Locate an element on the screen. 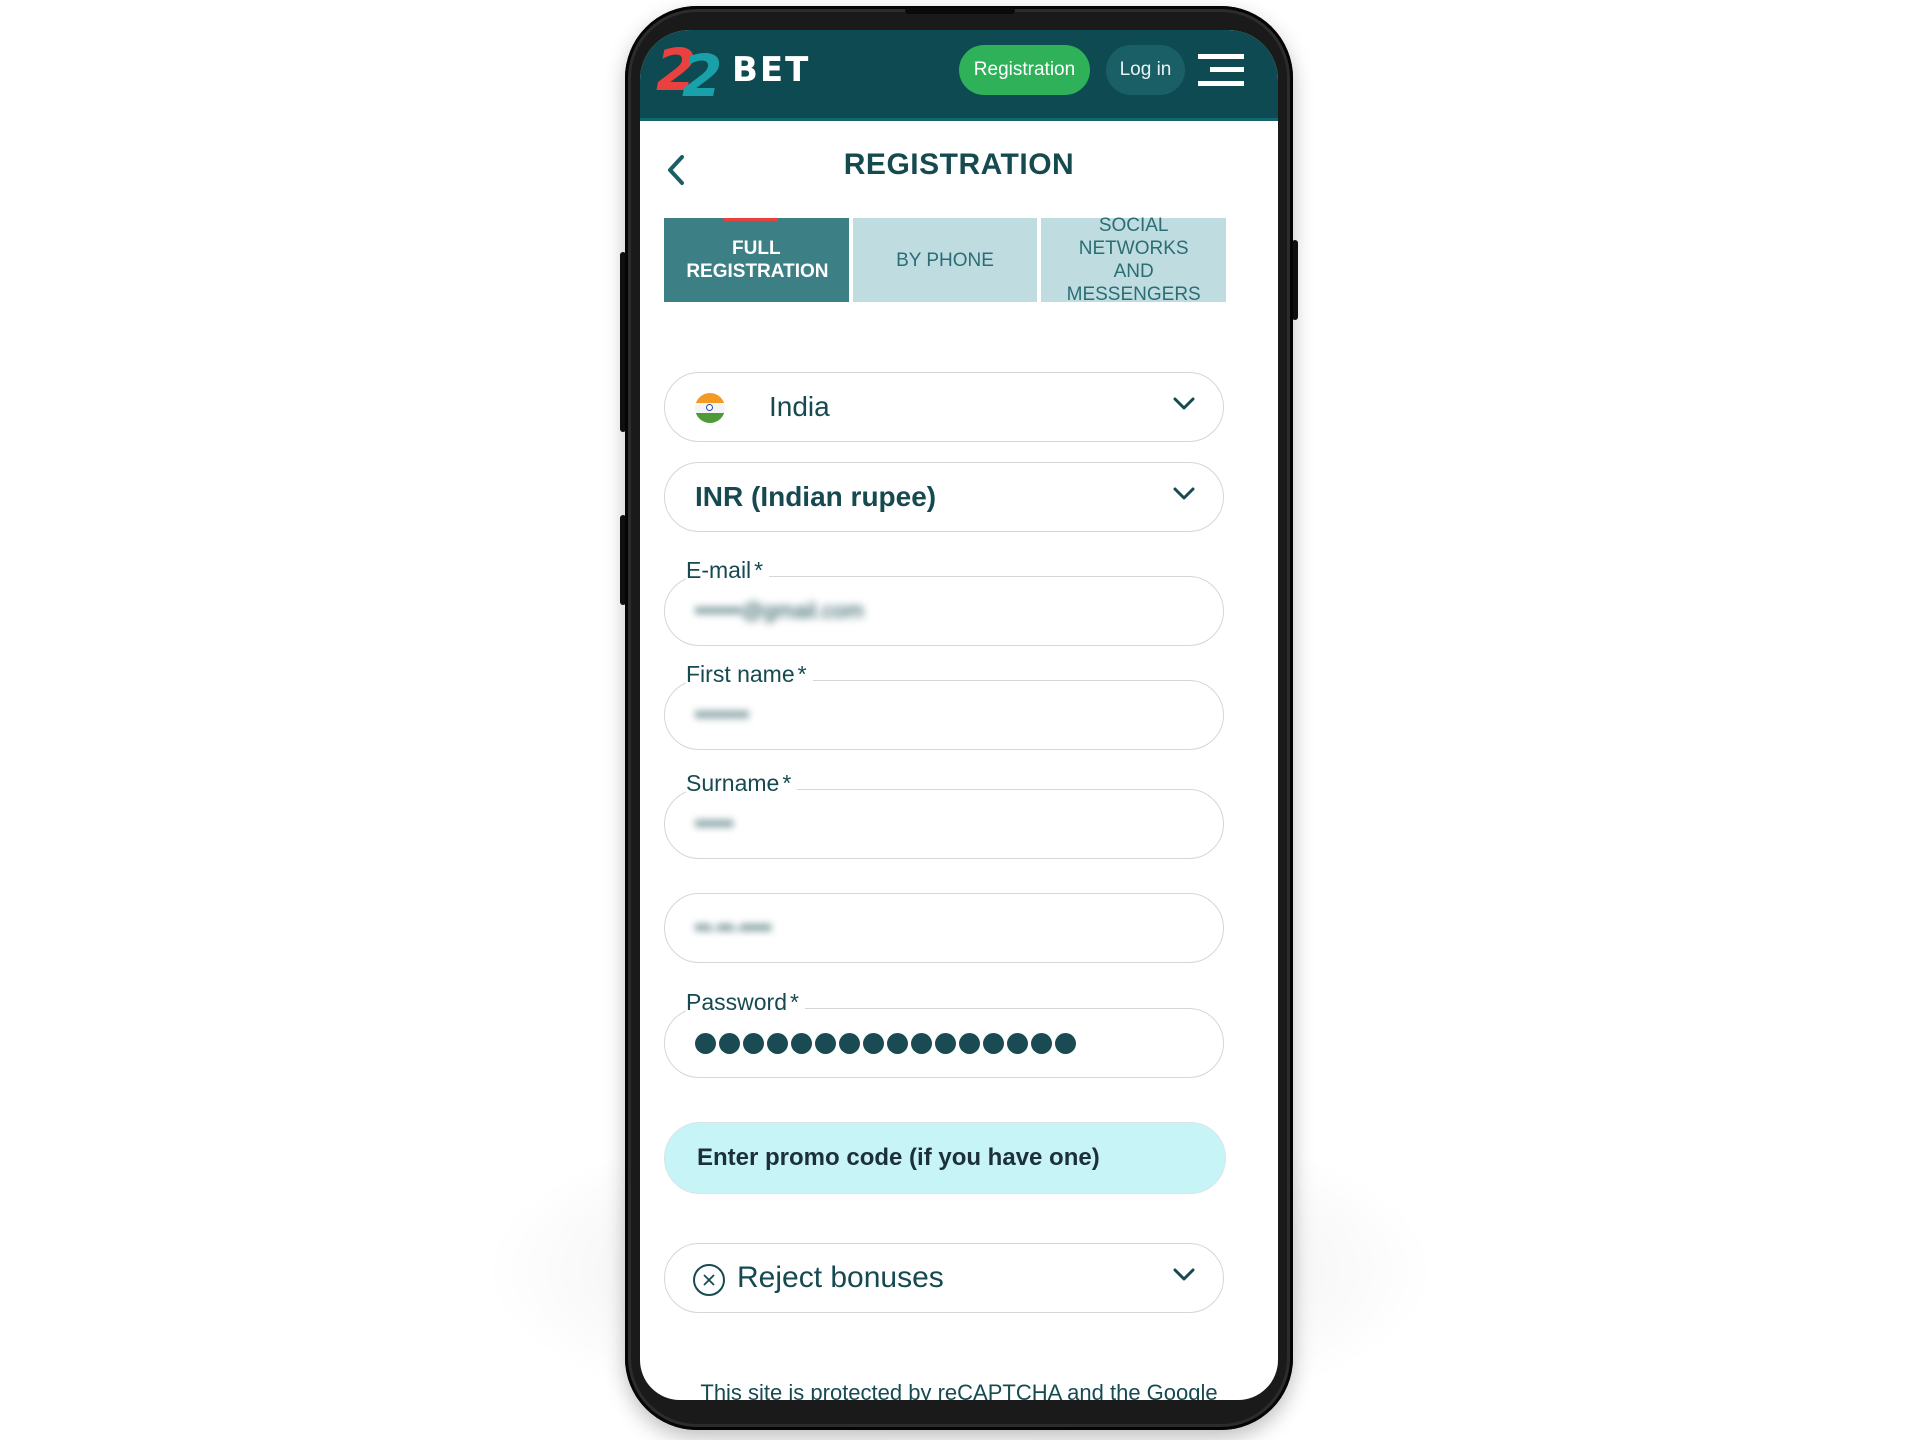  date-of-birth-field: ••-••-•••• is located at coordinates (944, 928).